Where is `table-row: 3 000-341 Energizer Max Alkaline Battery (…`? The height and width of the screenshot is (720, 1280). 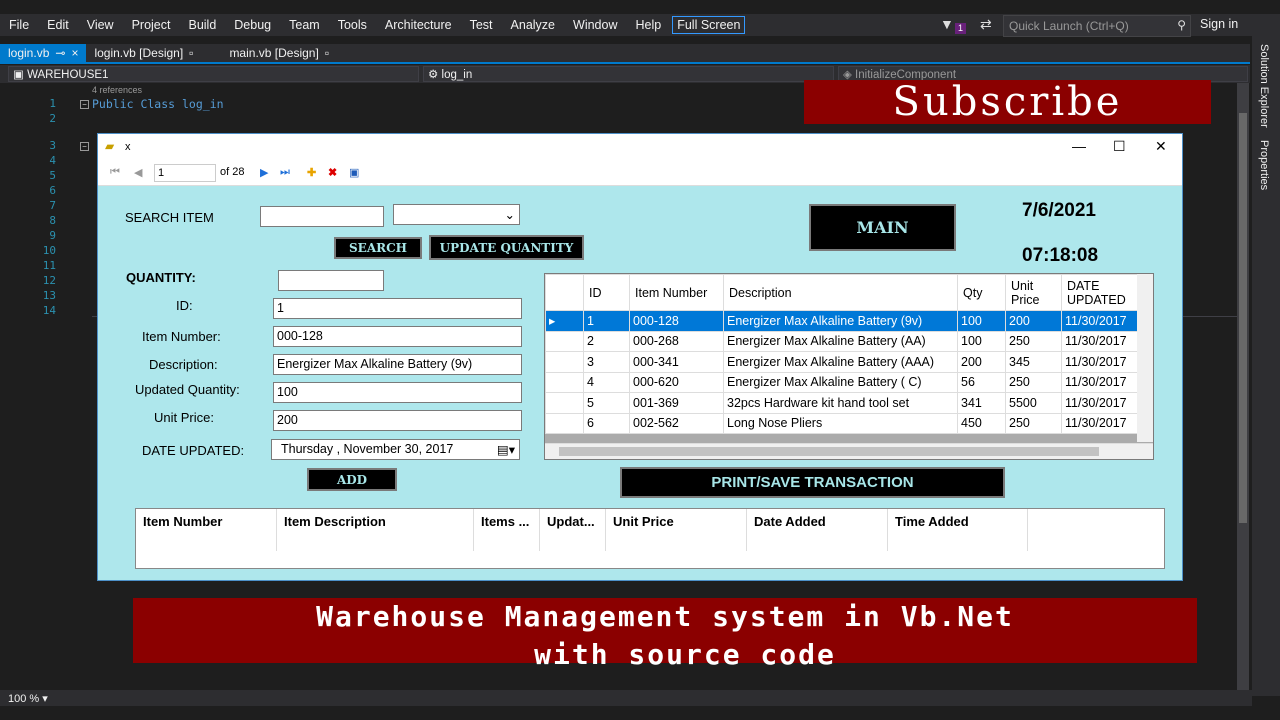 table-row: 3 000-341 Energizer Max Alkaline Battery (… is located at coordinates (843, 362).